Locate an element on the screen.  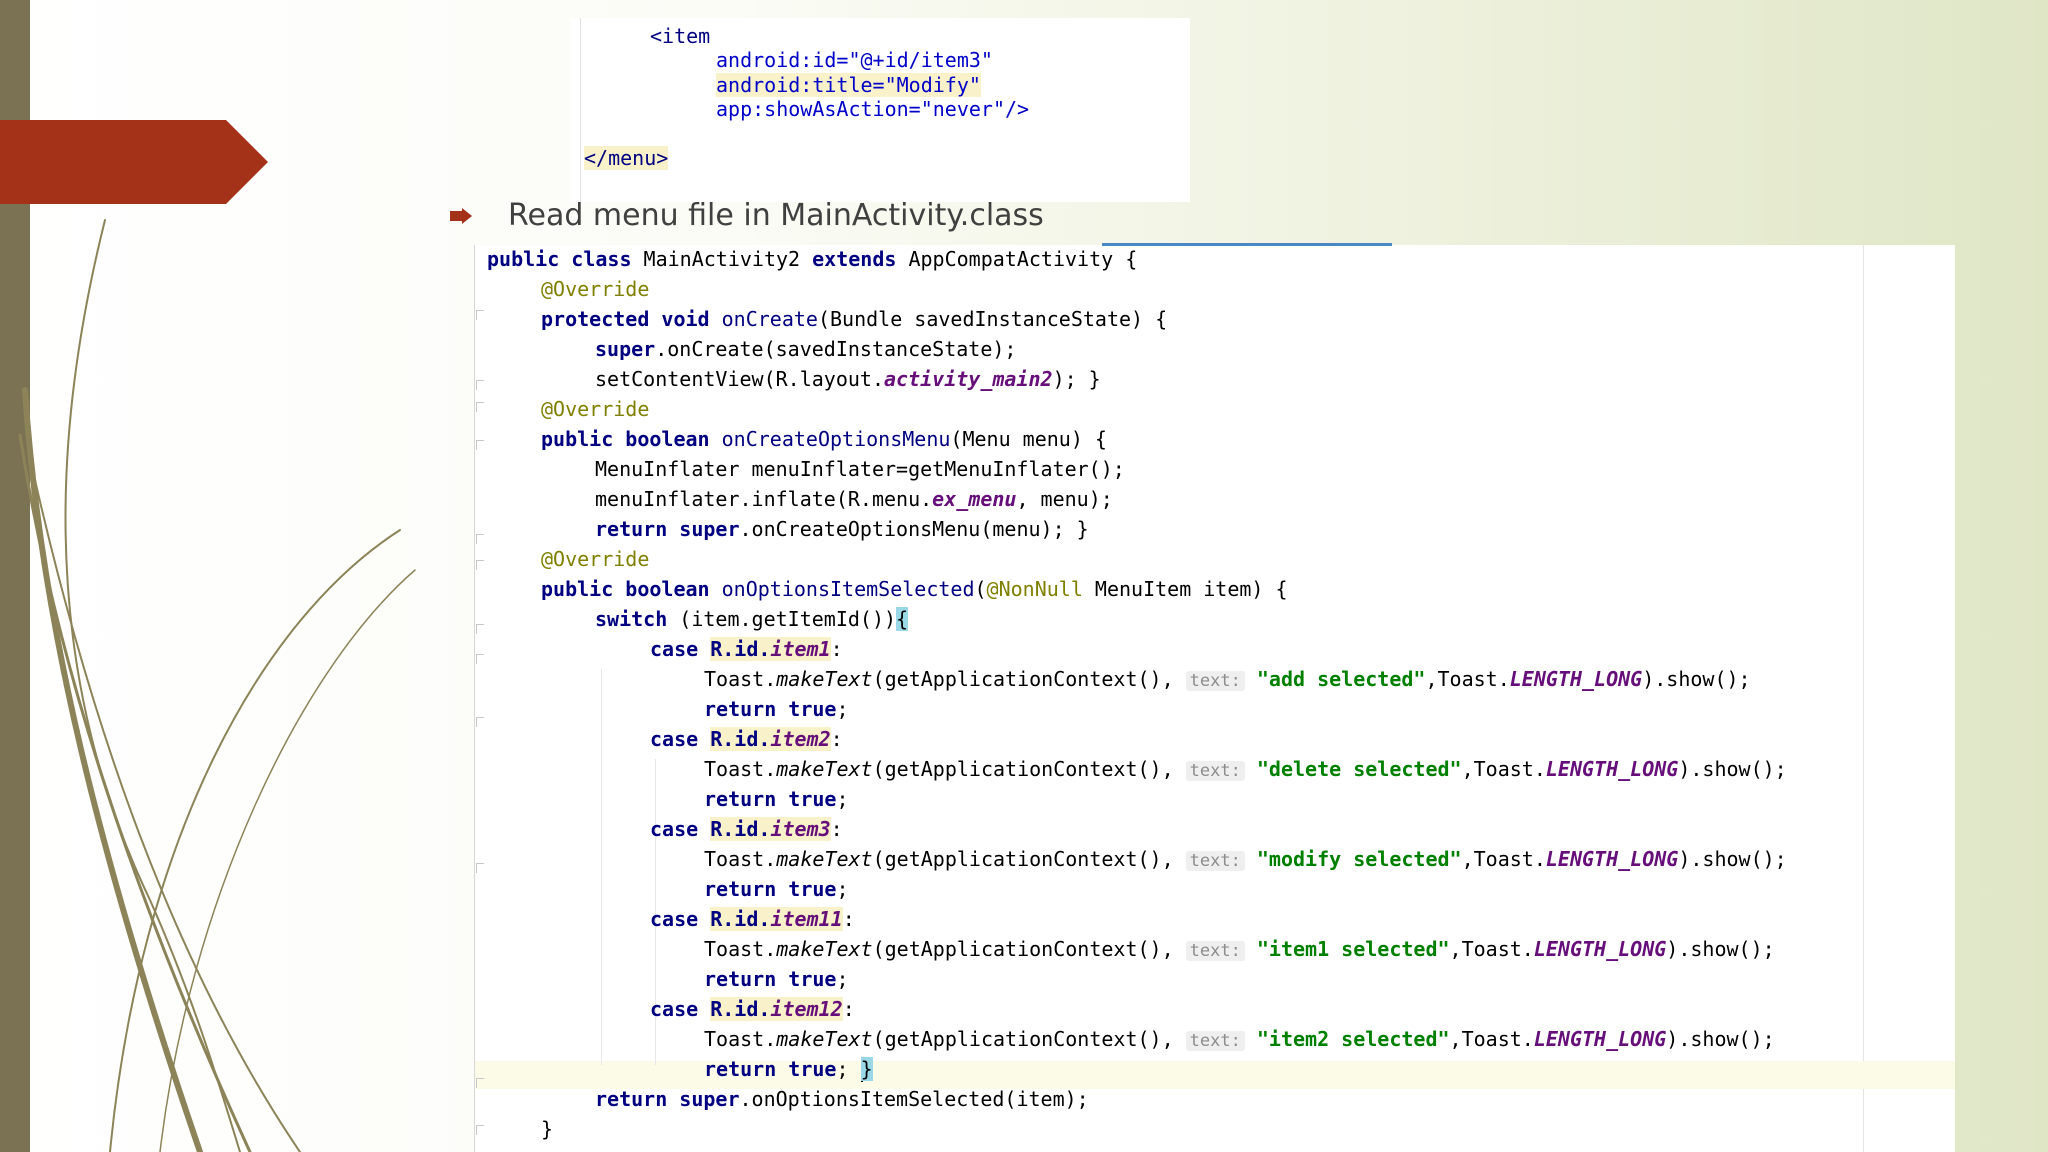
code-line: case R.id.item2: is located at coordinates (746, 739).